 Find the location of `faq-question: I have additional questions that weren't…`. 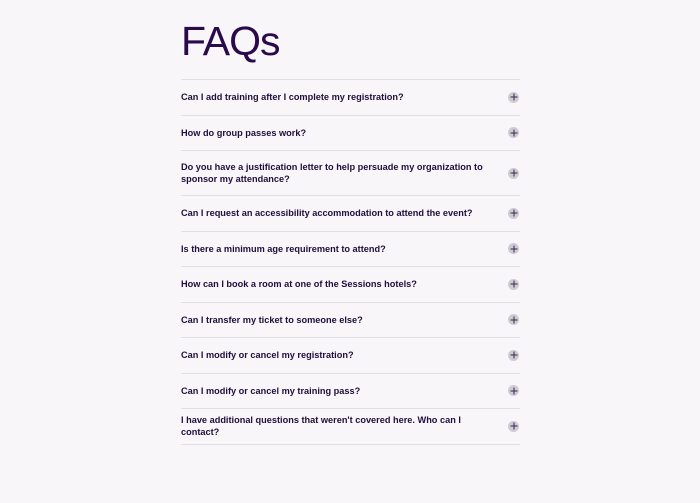

faq-question: I have additional questions that weren't… is located at coordinates (321, 426).